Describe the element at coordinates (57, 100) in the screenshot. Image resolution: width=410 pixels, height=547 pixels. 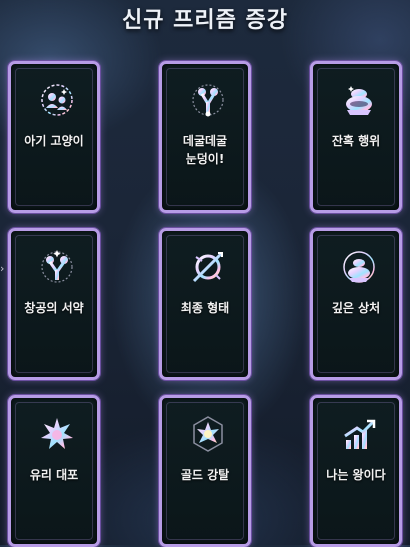
I see `kitten-duo-icon` at that location.